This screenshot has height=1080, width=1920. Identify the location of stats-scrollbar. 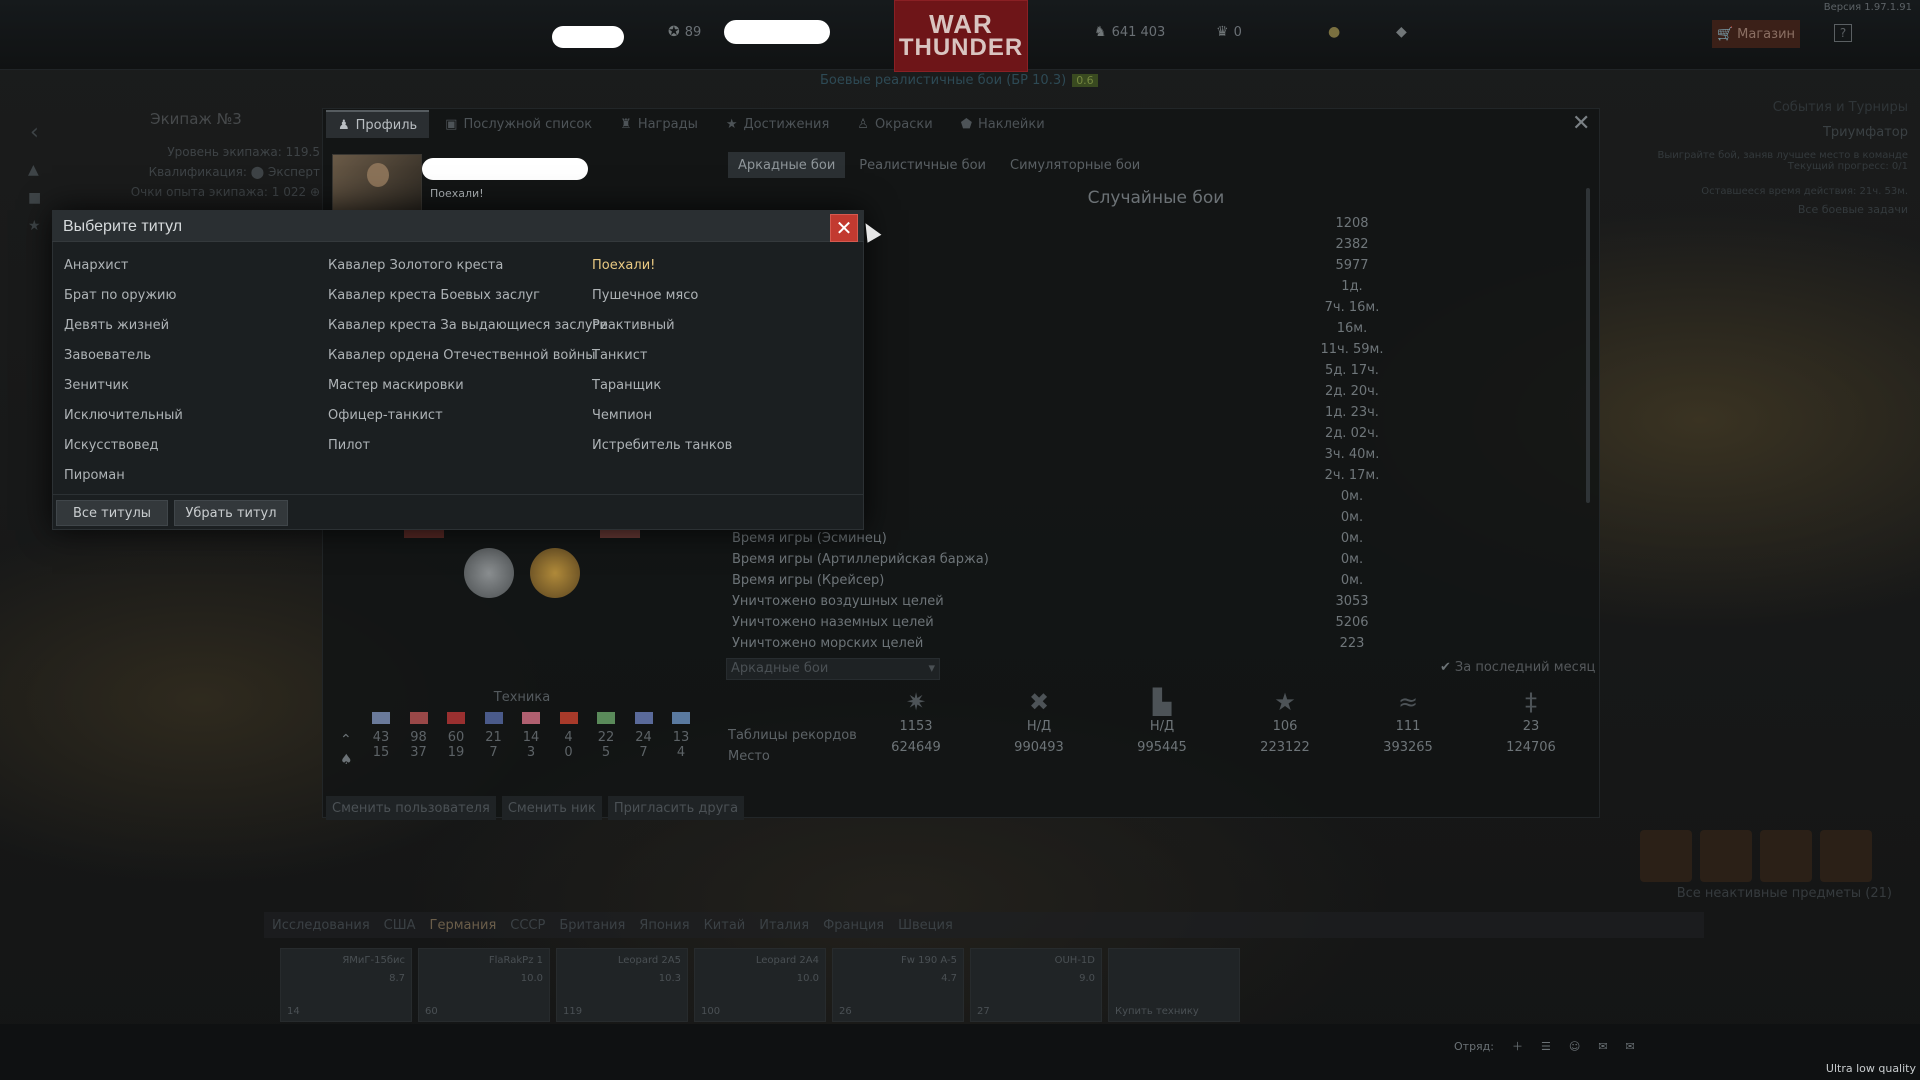
(1588, 345).